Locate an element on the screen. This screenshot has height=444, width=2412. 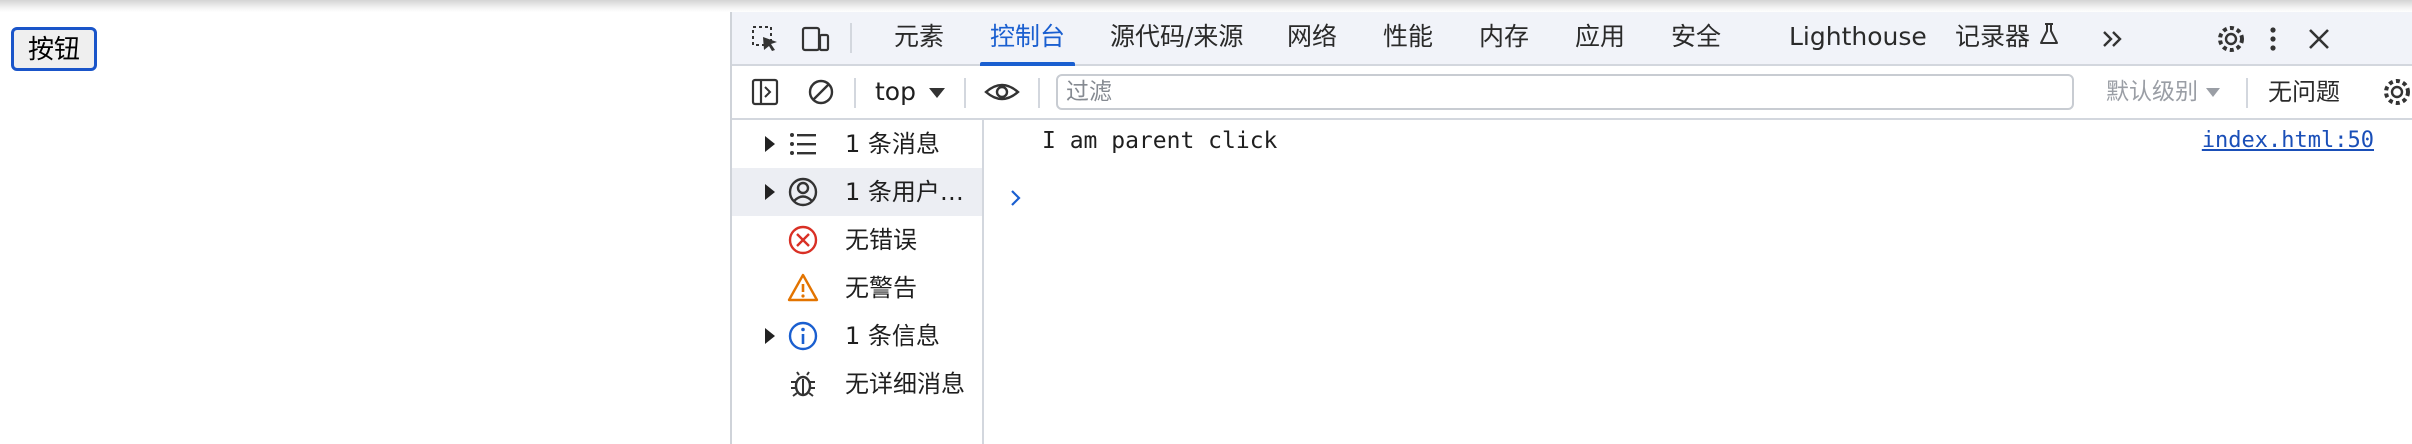
sidebar-item-label: 无警告 is located at coordinates (881, 288).